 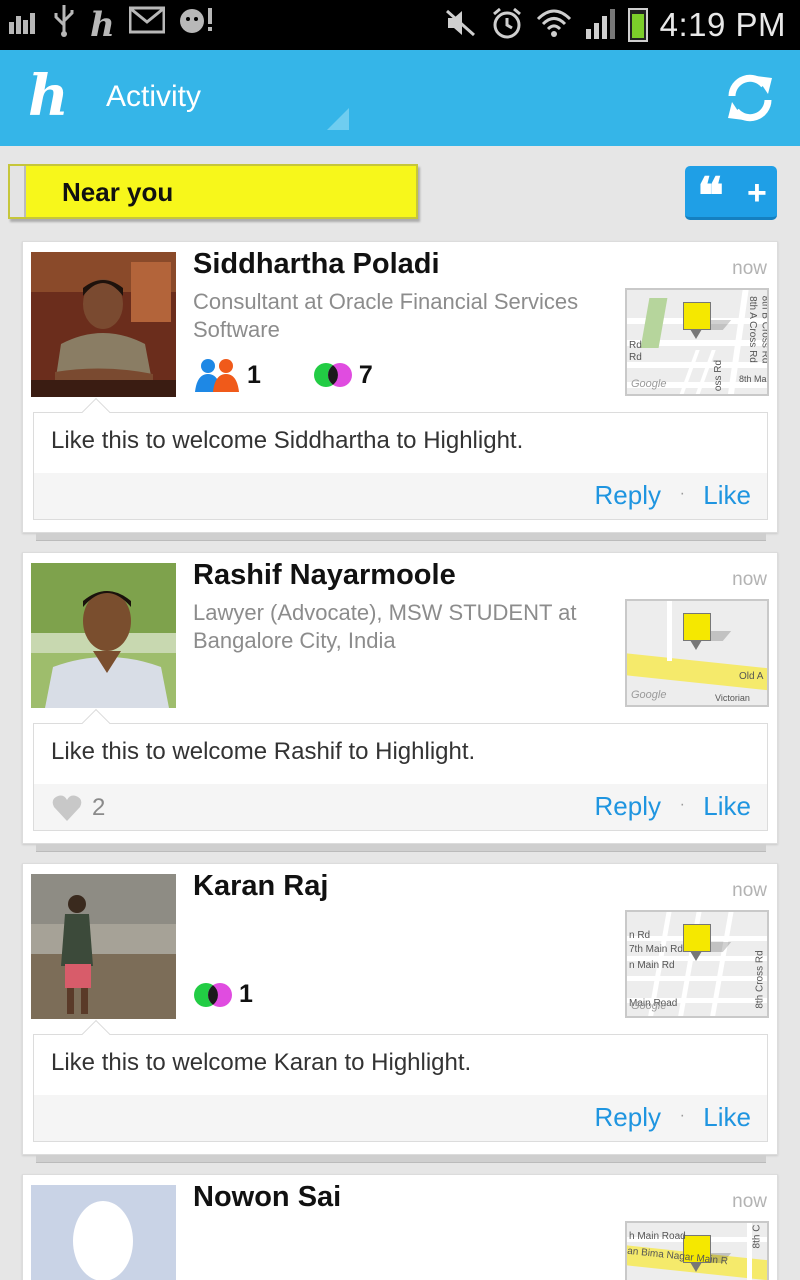 What do you see at coordinates (400, 25) in the screenshot?
I see `status-bar: h 4:19 PM` at bounding box center [400, 25].